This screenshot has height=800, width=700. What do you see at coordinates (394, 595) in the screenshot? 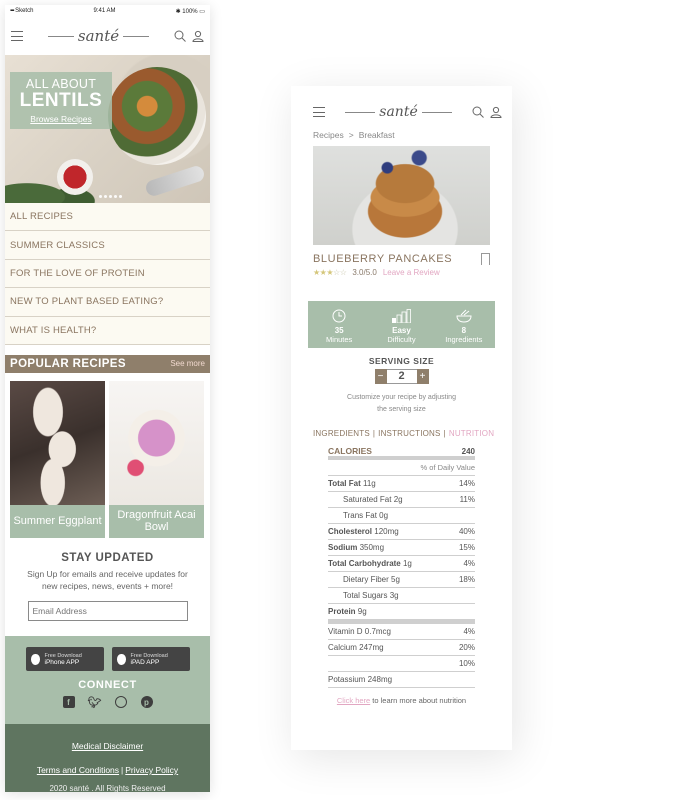
I see `nutrient-amount: 3g` at bounding box center [394, 595].